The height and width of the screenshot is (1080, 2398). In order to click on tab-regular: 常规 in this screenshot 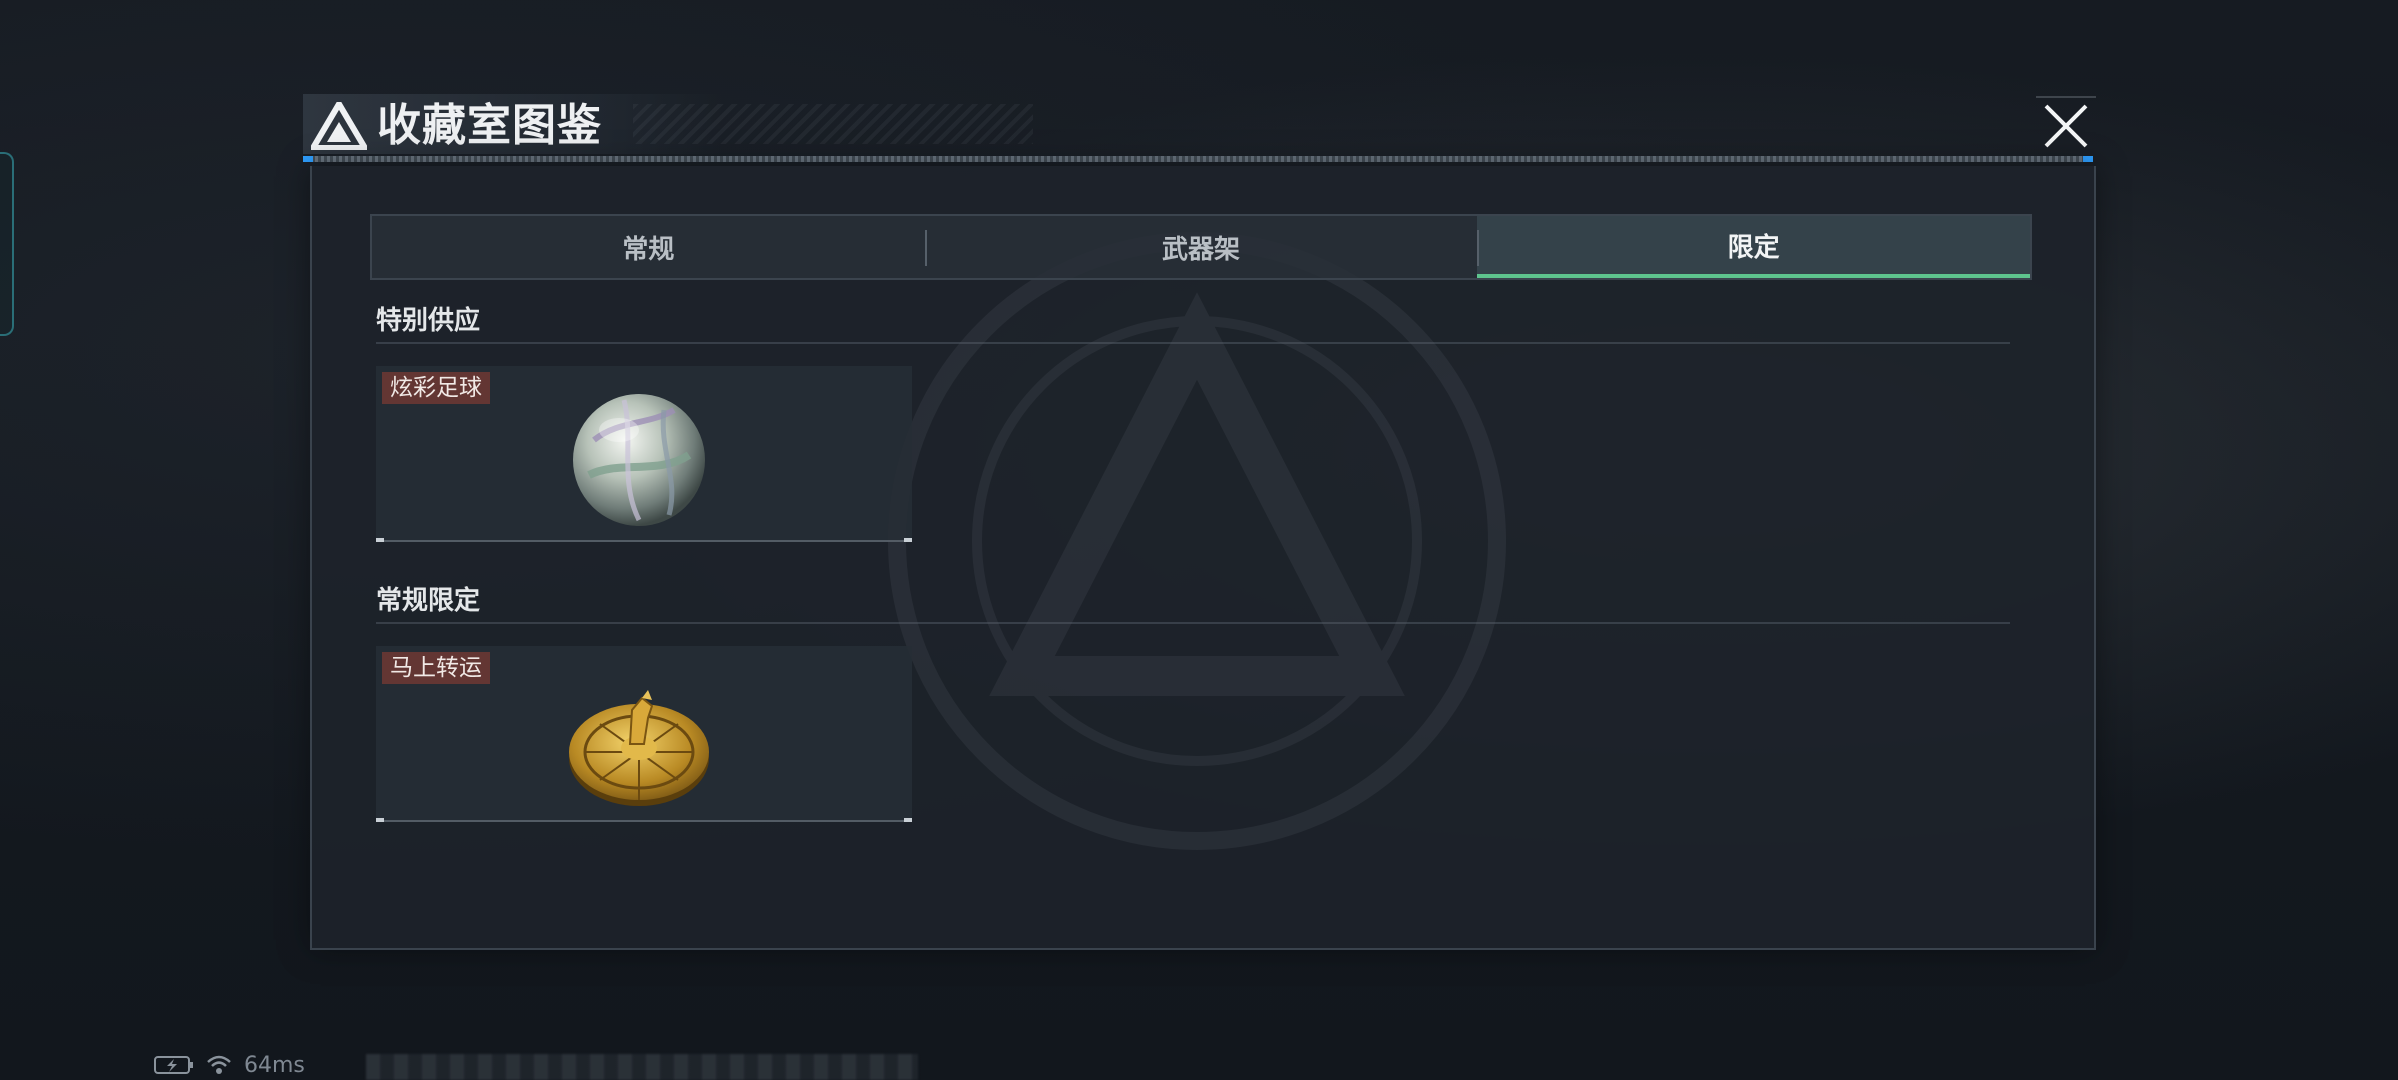, I will do `click(648, 247)`.